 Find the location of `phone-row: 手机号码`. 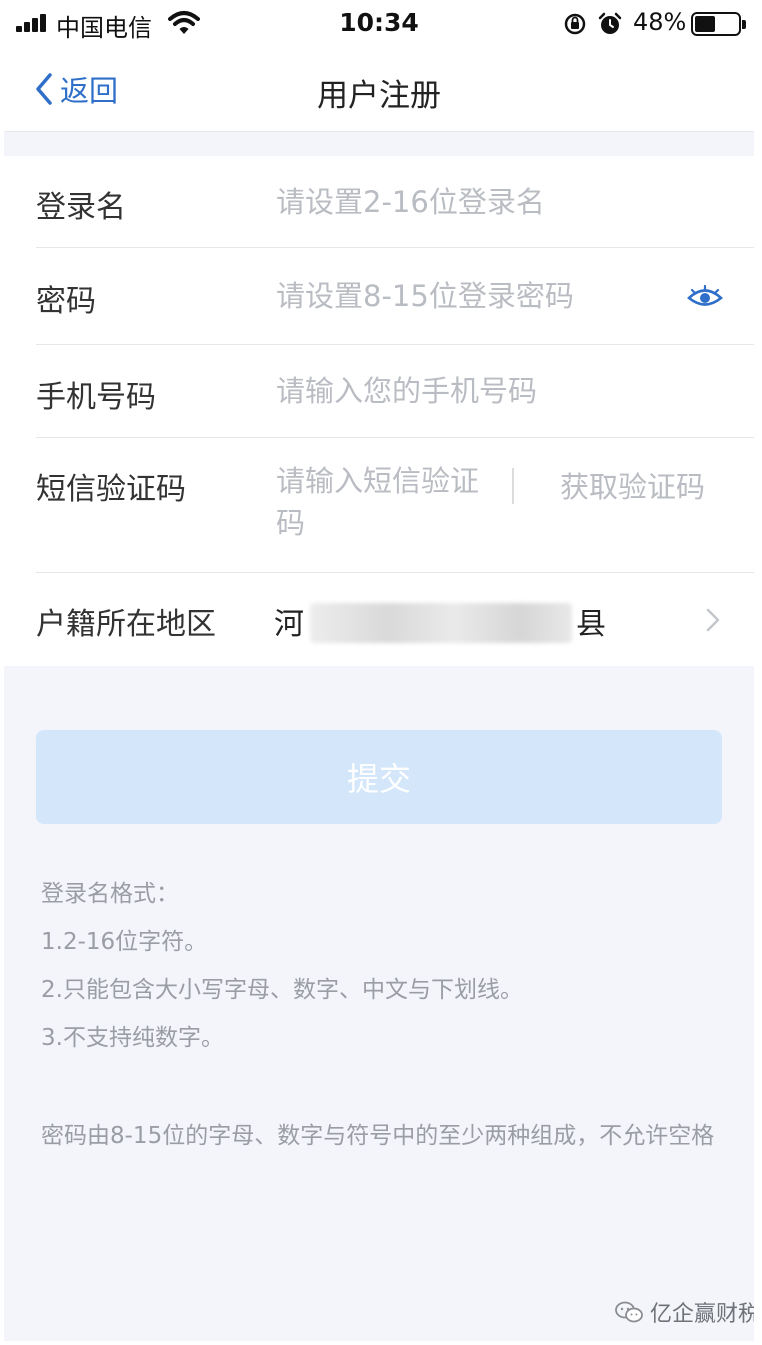

phone-row: 手机号码 is located at coordinates (395, 391).